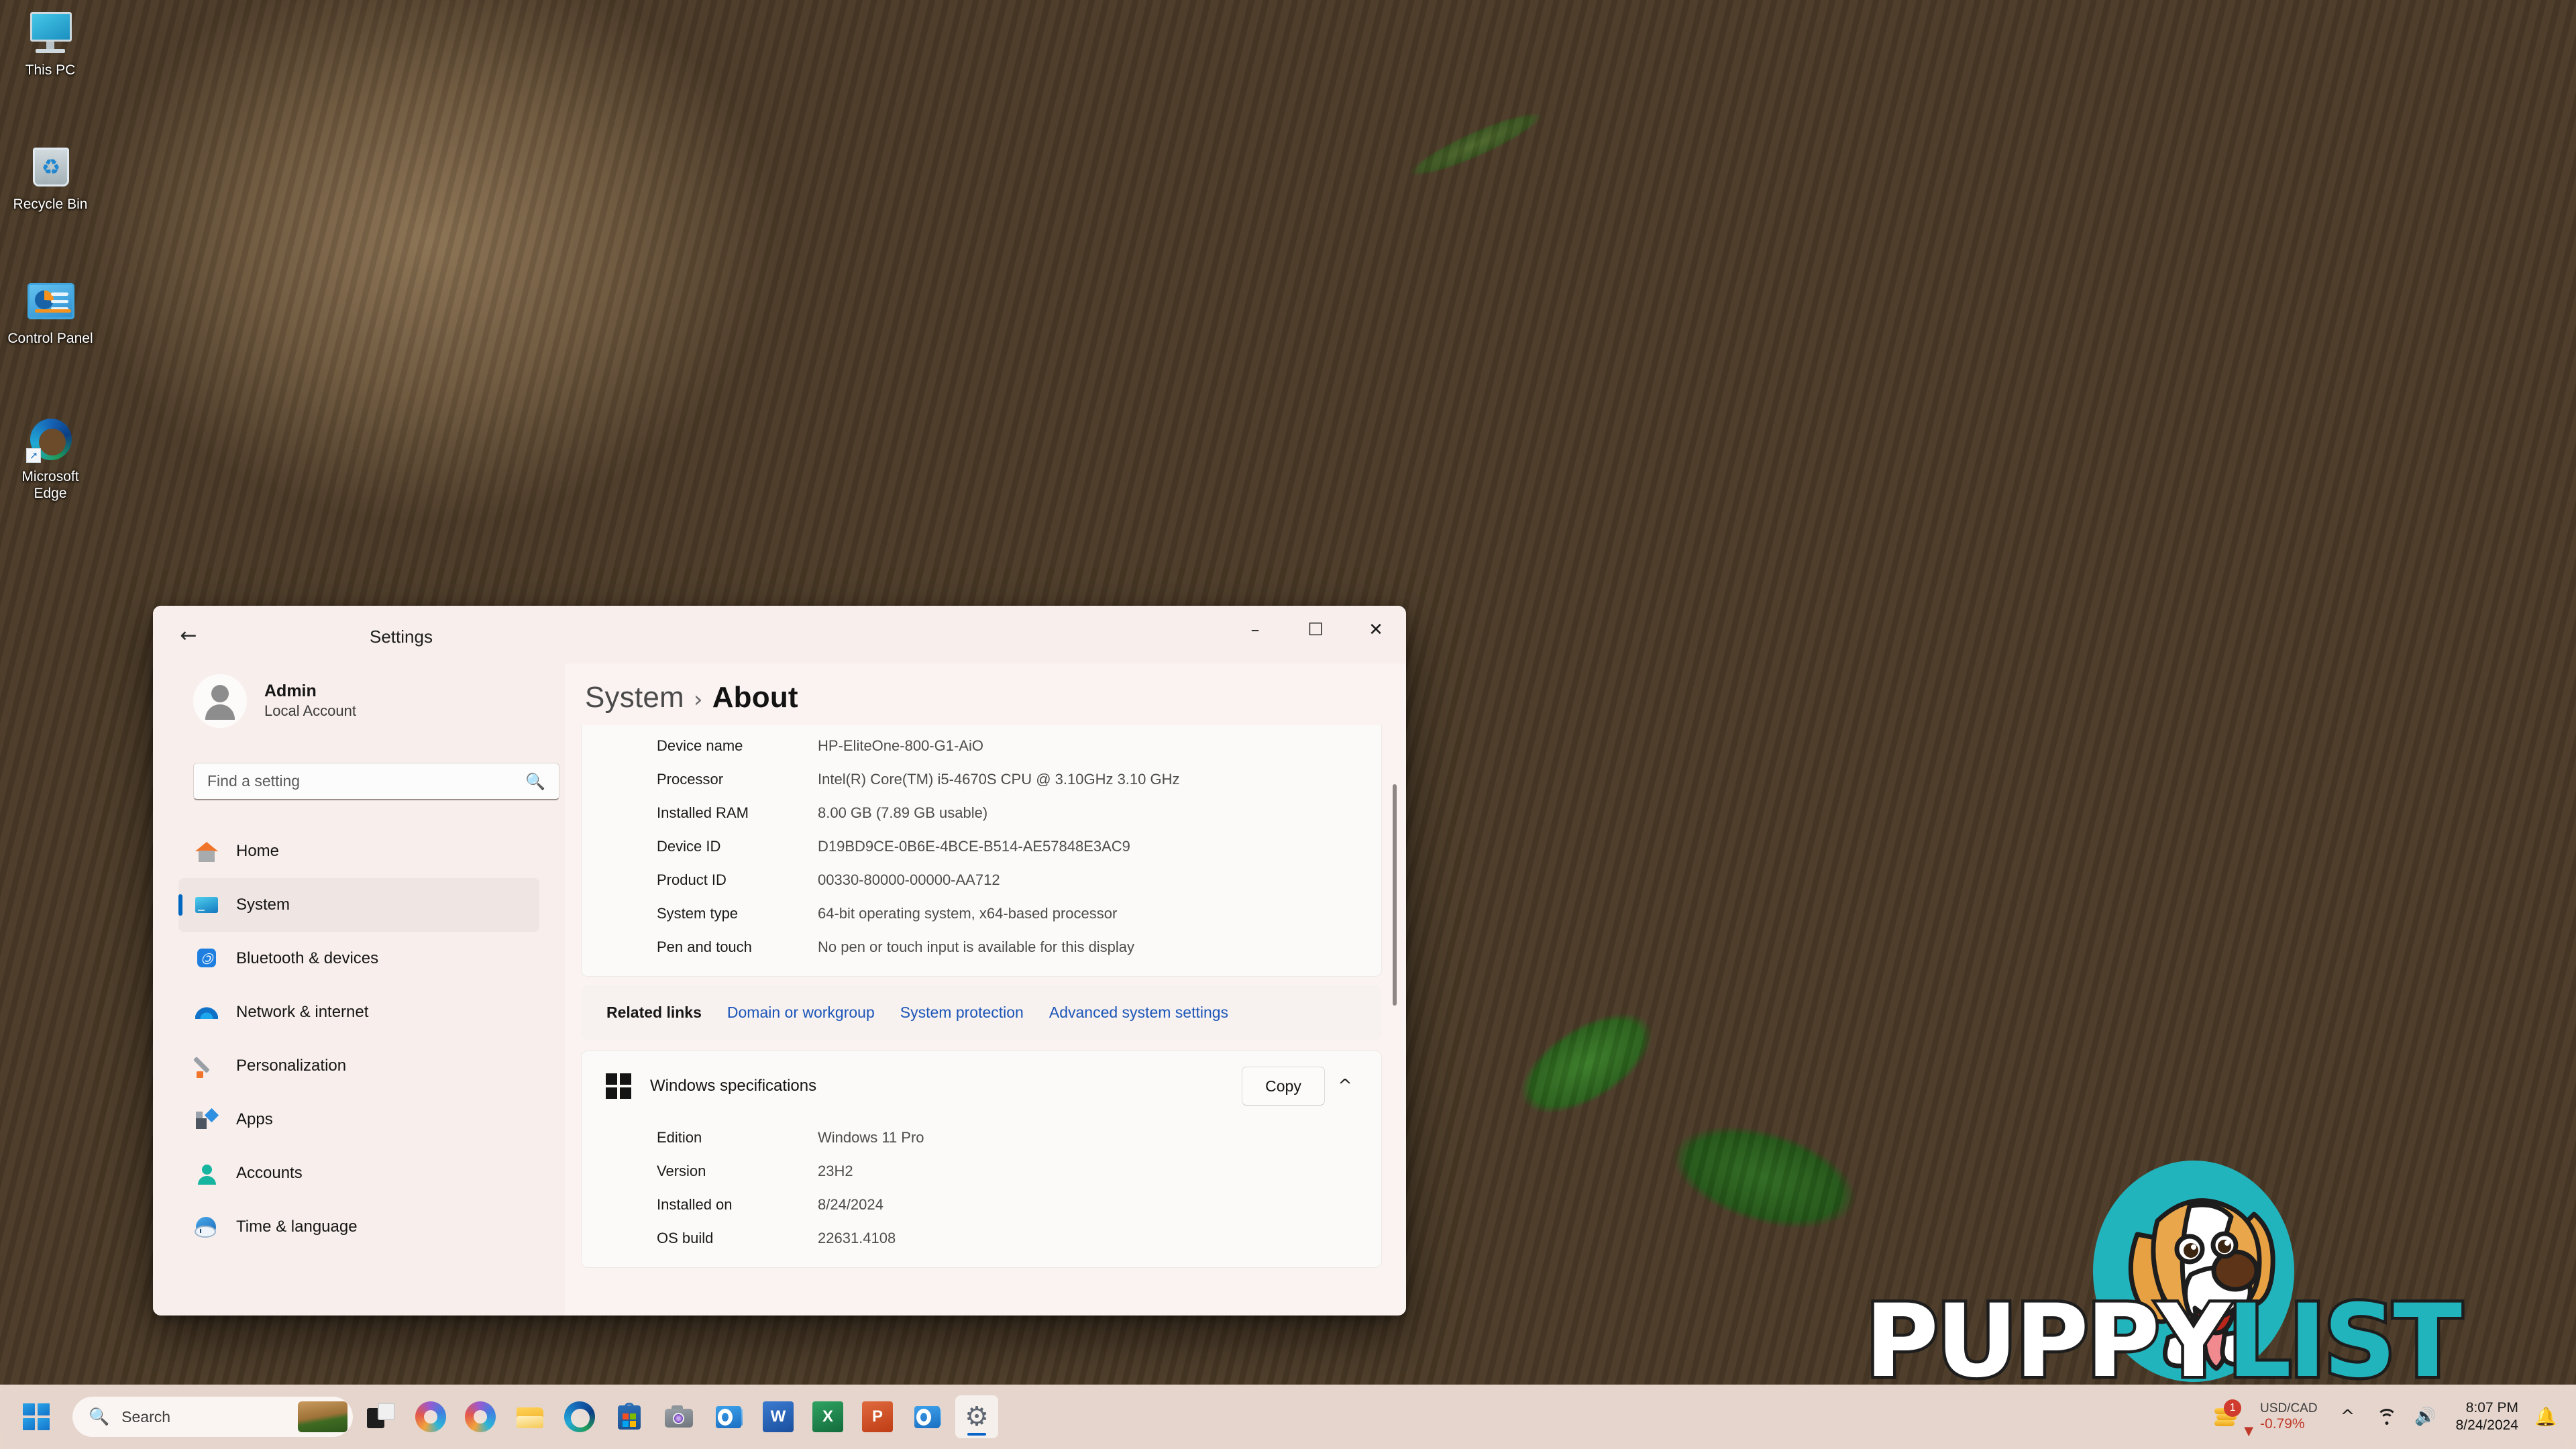  What do you see at coordinates (212, 1417) in the screenshot?
I see `taskbar-search-box: 🔍 Search` at bounding box center [212, 1417].